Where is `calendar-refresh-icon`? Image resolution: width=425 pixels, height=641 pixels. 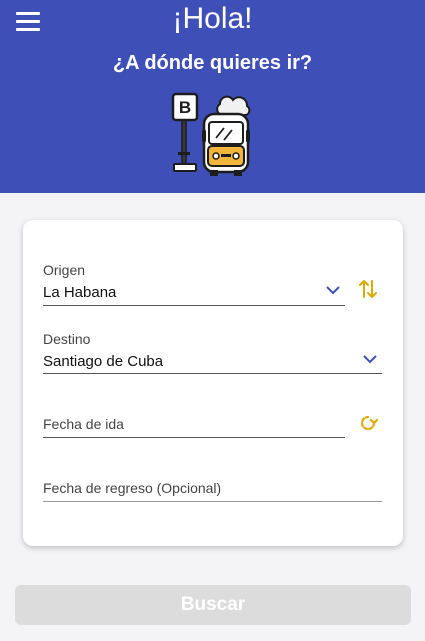 calendar-refresh-icon is located at coordinates (368, 423).